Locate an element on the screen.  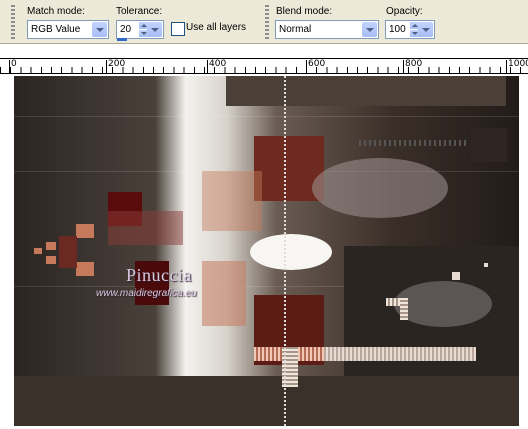
match-mode-select: RGB Value is located at coordinates (68, 29).